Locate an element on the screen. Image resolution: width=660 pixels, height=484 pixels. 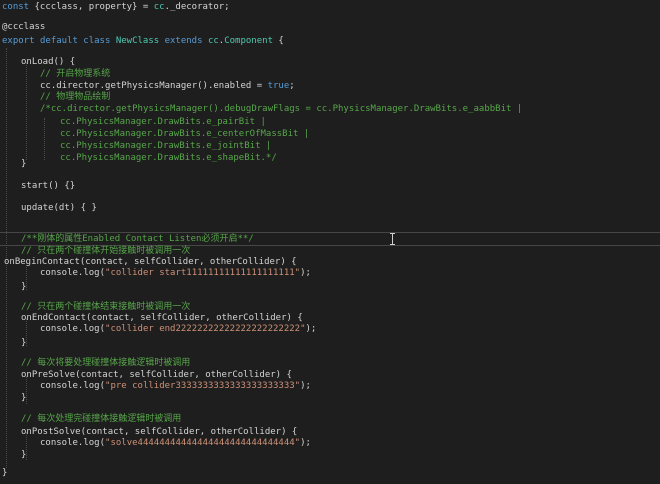
method-signature: start() {} is located at coordinates (48, 186).